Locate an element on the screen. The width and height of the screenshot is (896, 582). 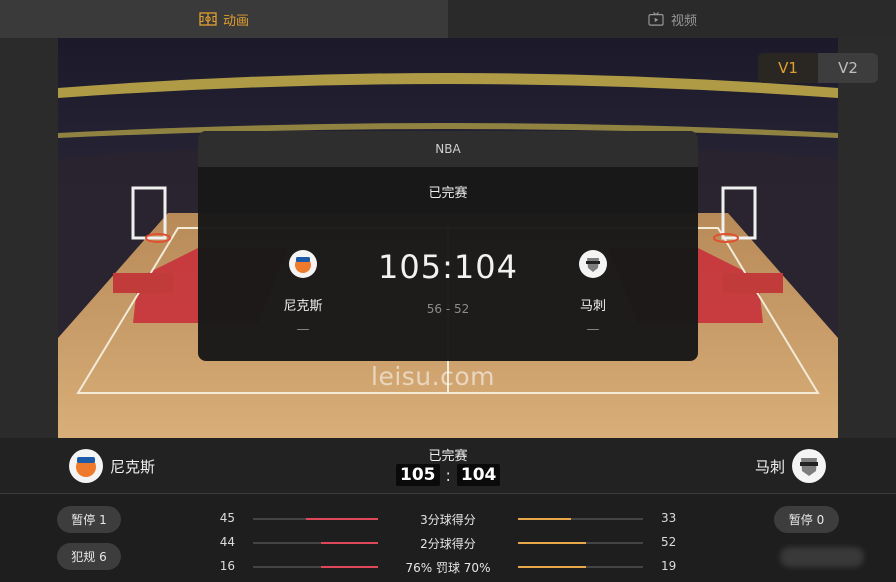
tv-icon is located at coordinates (656, 19).